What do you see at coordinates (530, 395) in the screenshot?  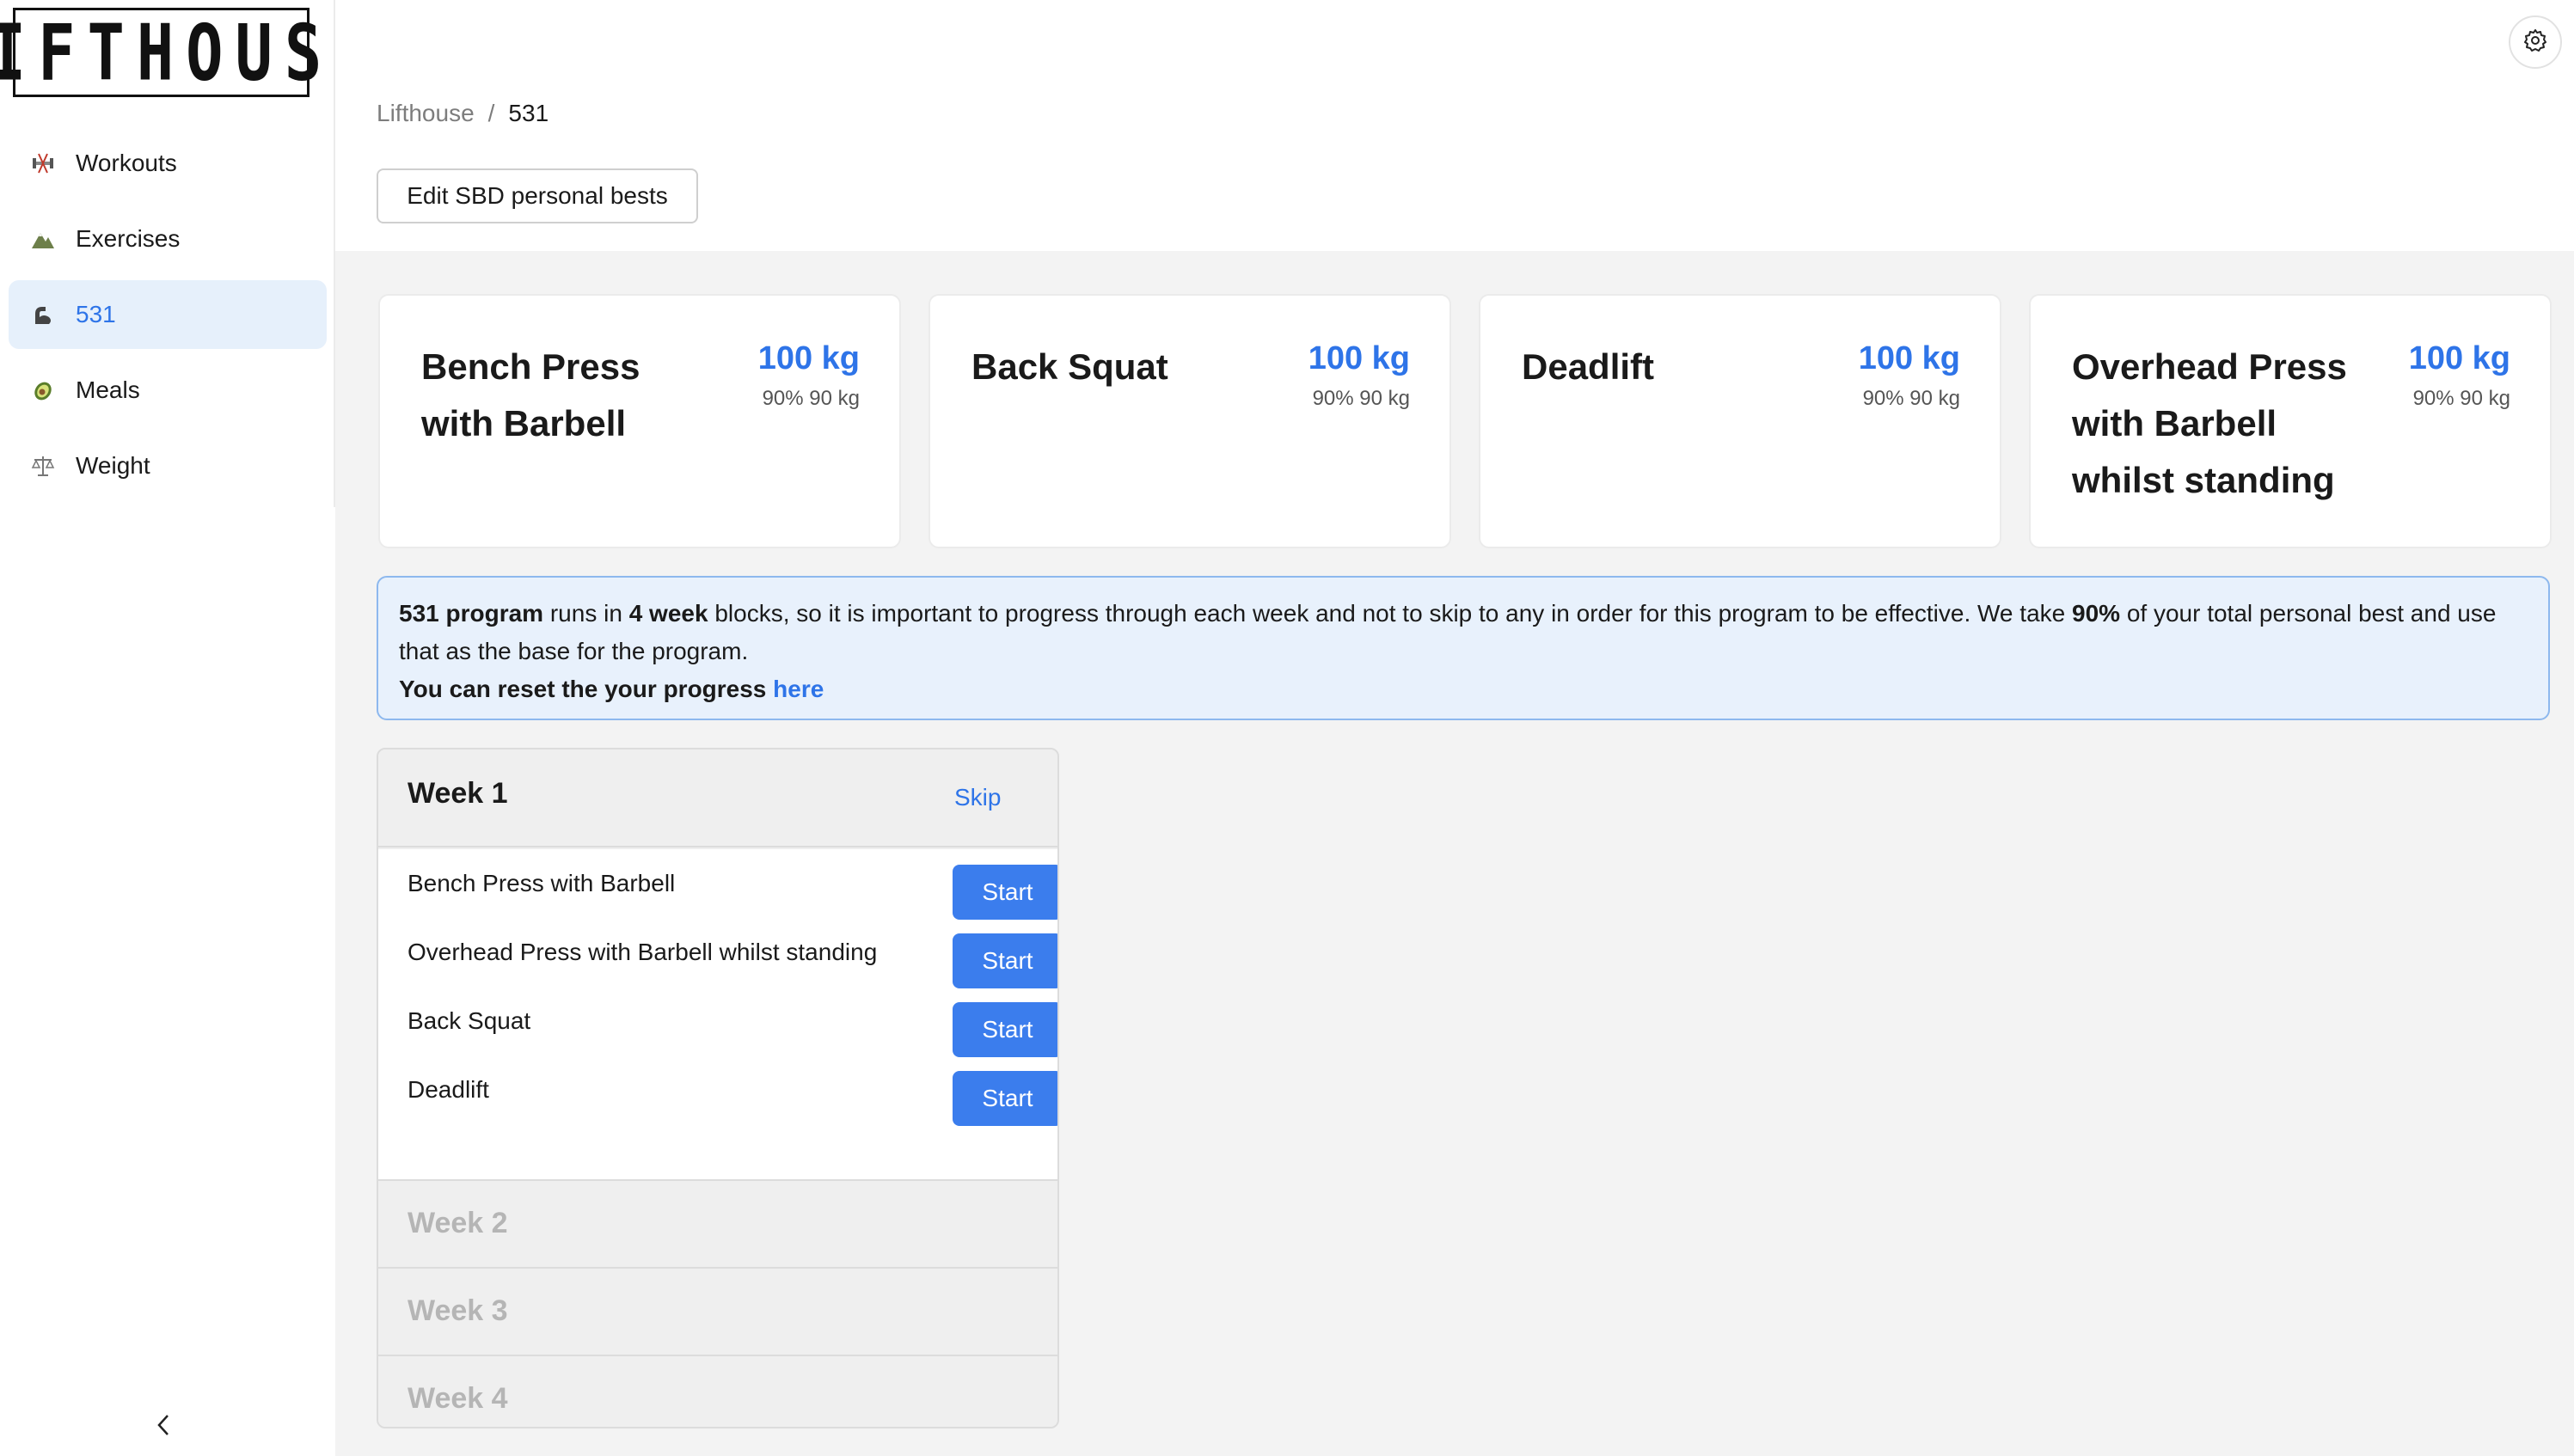 I see `lift-card-title: Bench Press with Barbell` at bounding box center [530, 395].